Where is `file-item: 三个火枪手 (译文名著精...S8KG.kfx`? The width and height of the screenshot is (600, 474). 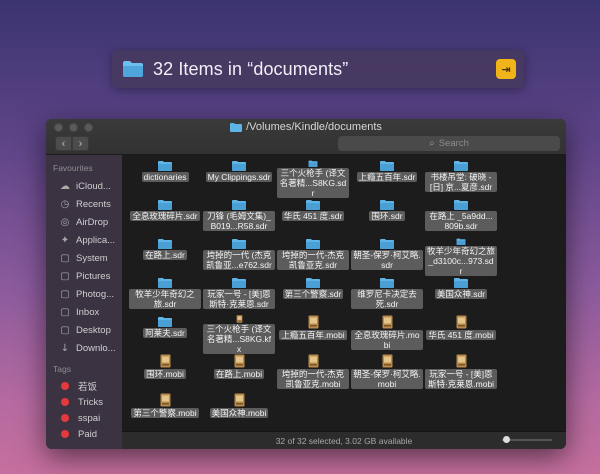
file-item: 三个火枪手 (译文名著精...S8KG.kfx is located at coordinates (239, 334).